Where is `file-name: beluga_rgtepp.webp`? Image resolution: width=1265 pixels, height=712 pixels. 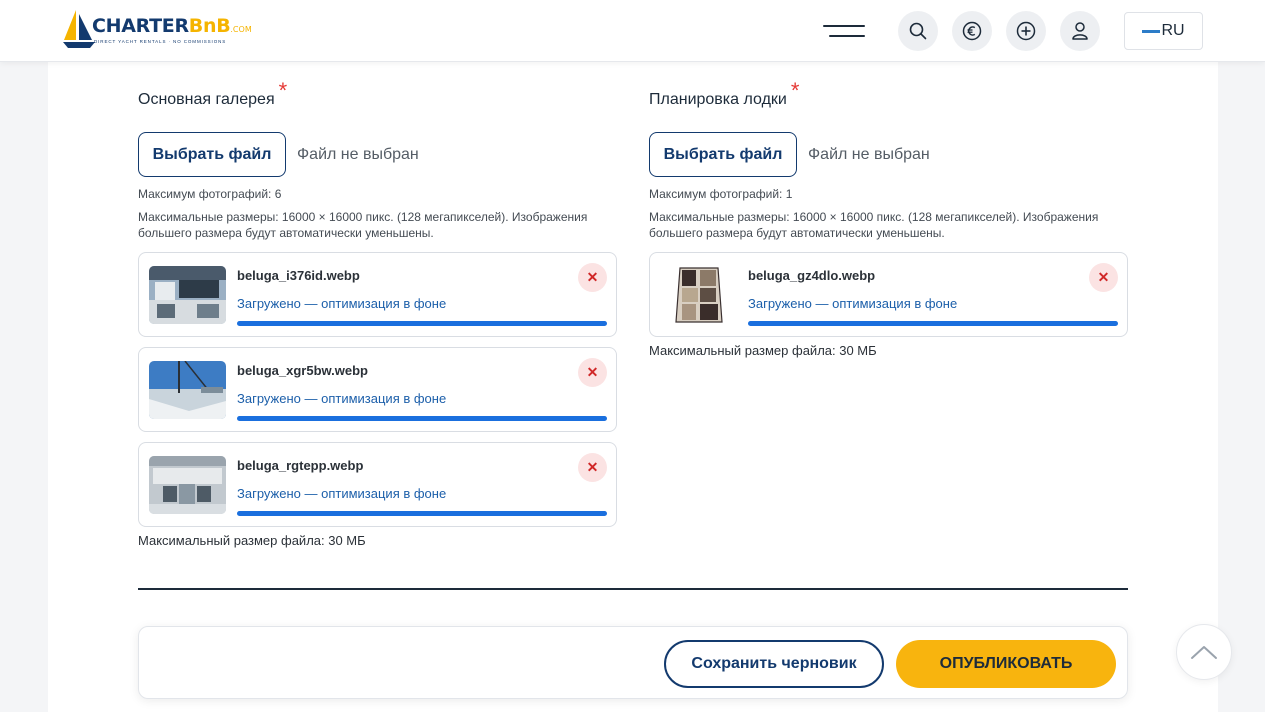
file-name: beluga_rgtepp.webp is located at coordinates (300, 465).